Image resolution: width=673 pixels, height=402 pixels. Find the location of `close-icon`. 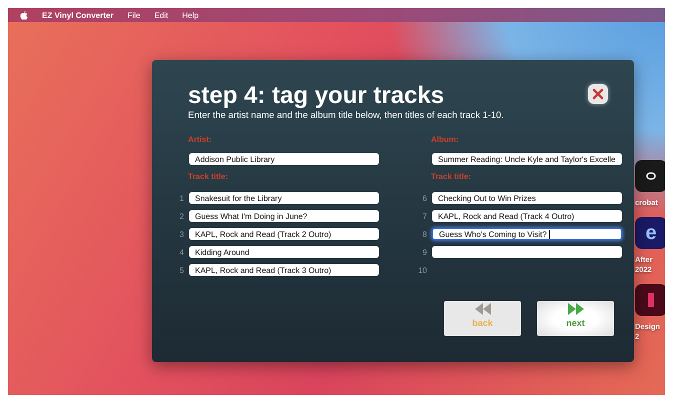

close-icon is located at coordinates (598, 94).